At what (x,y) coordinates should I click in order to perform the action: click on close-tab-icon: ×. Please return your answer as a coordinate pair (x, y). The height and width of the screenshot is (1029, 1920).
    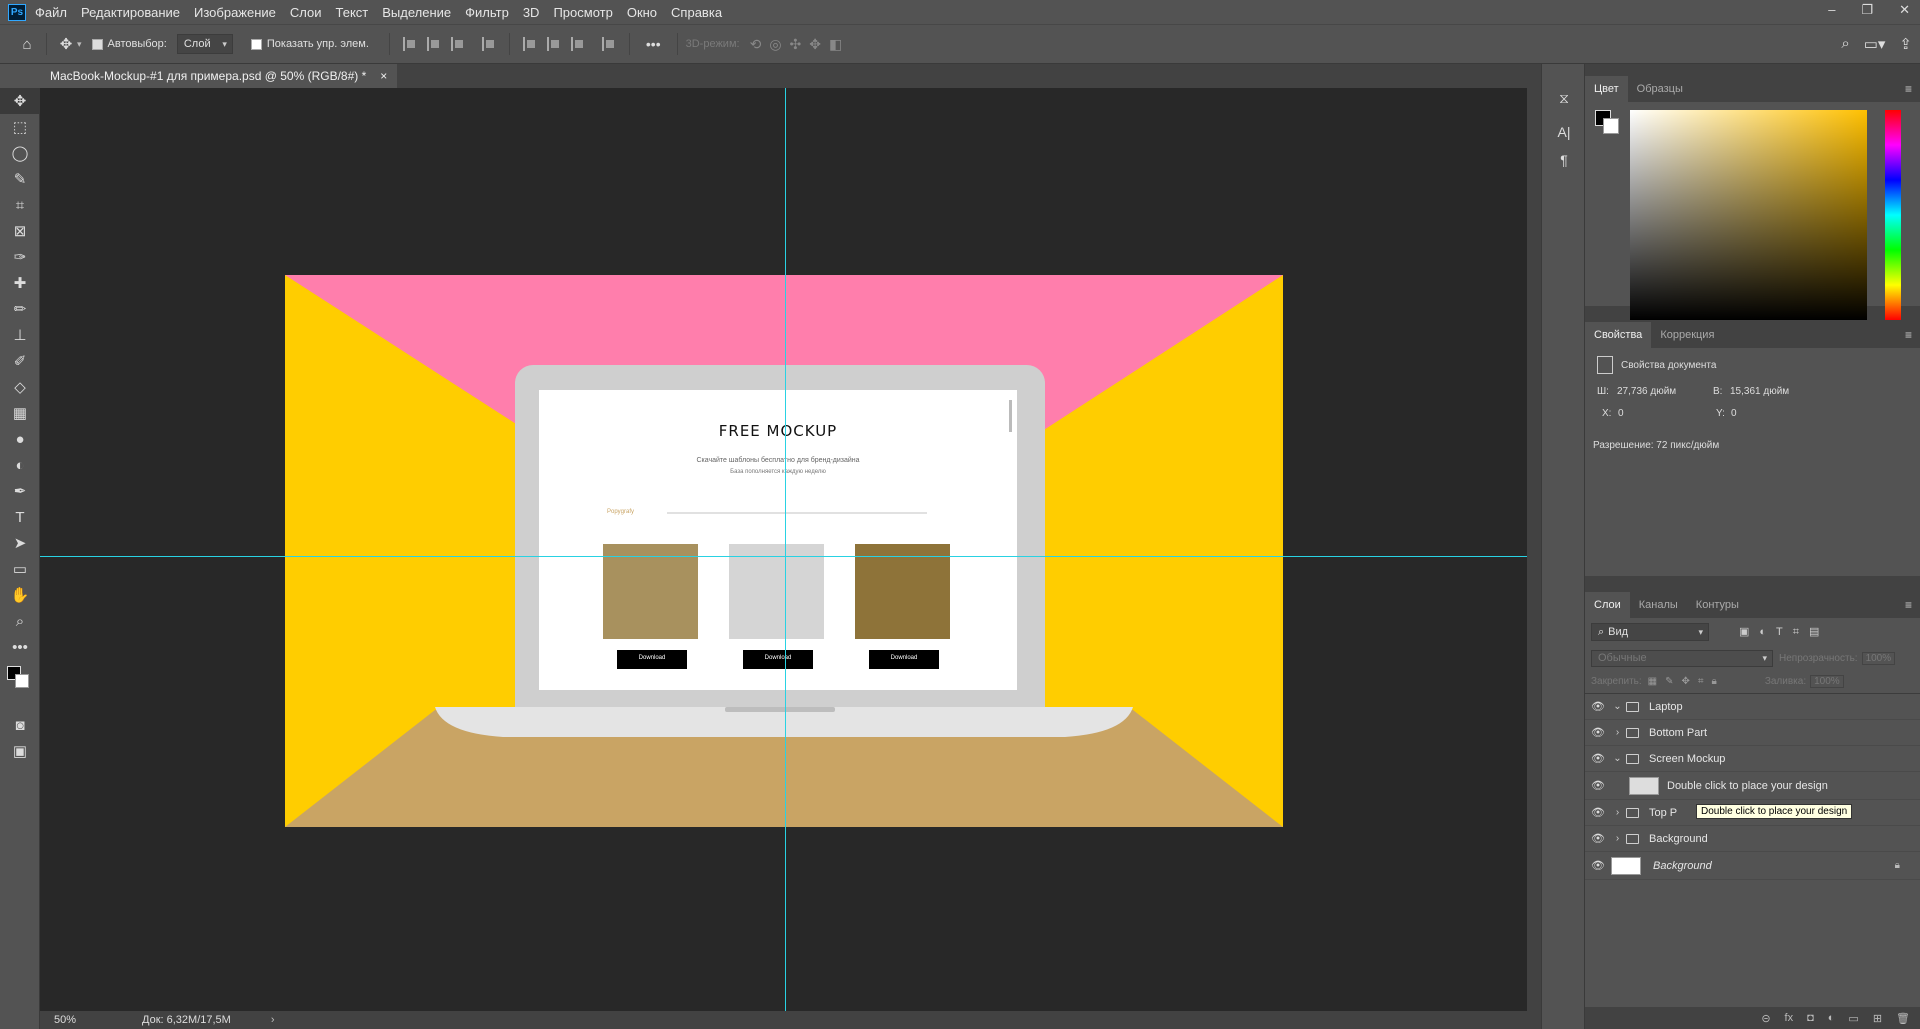
    Looking at the image, I should click on (383, 76).